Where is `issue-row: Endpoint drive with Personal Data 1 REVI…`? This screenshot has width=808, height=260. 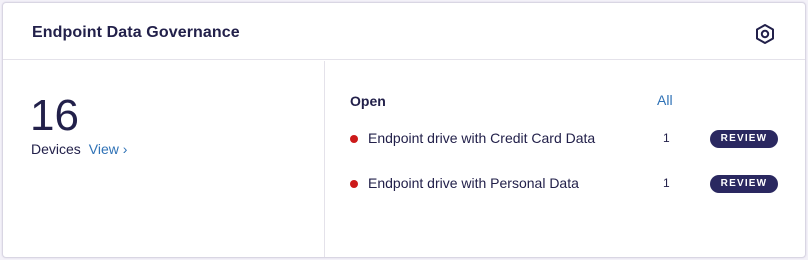 issue-row: Endpoint drive with Personal Data 1 REVI… is located at coordinates (570, 184).